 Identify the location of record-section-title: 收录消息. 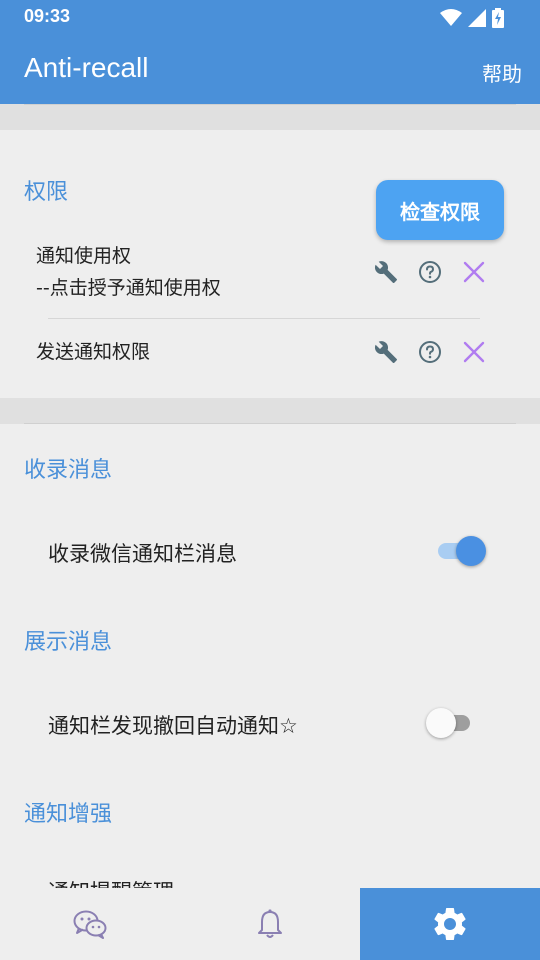
(68, 470).